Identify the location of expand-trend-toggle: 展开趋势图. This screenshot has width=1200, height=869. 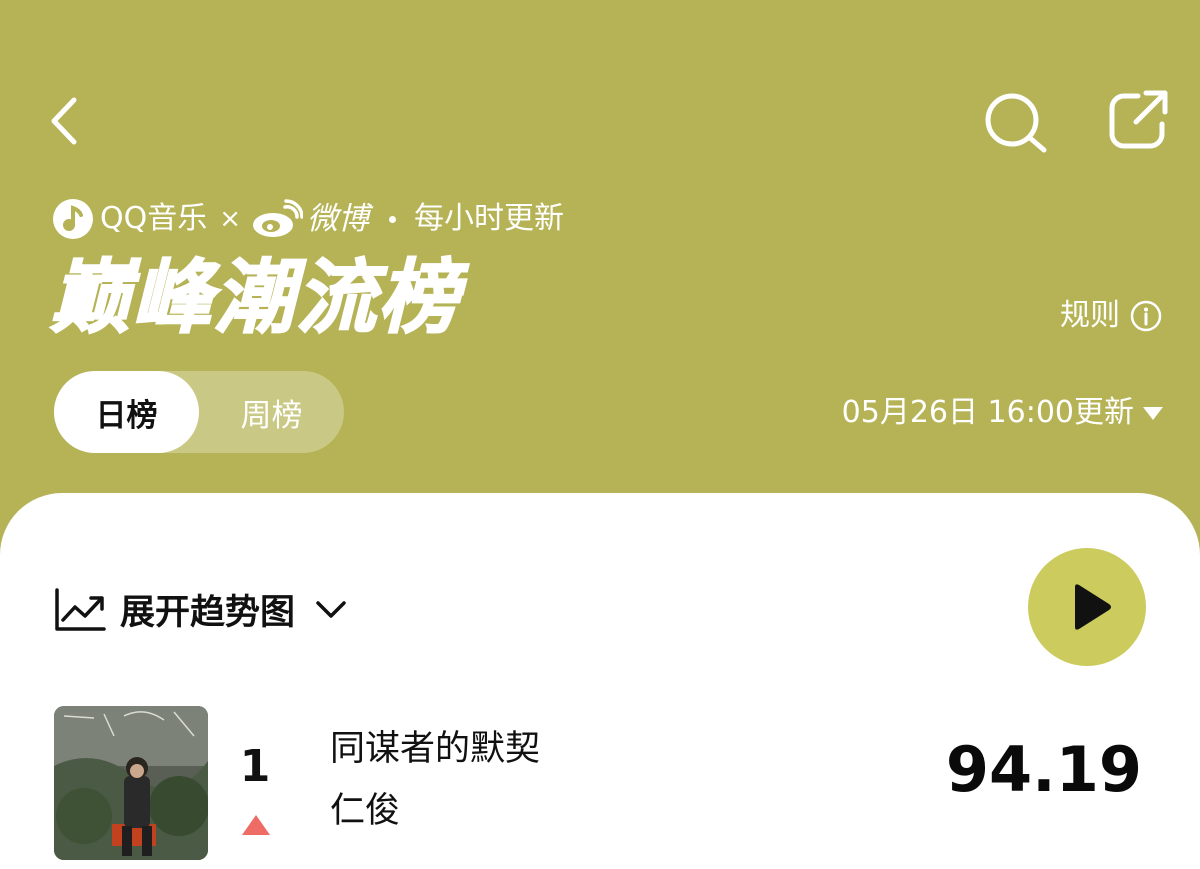
(200, 609).